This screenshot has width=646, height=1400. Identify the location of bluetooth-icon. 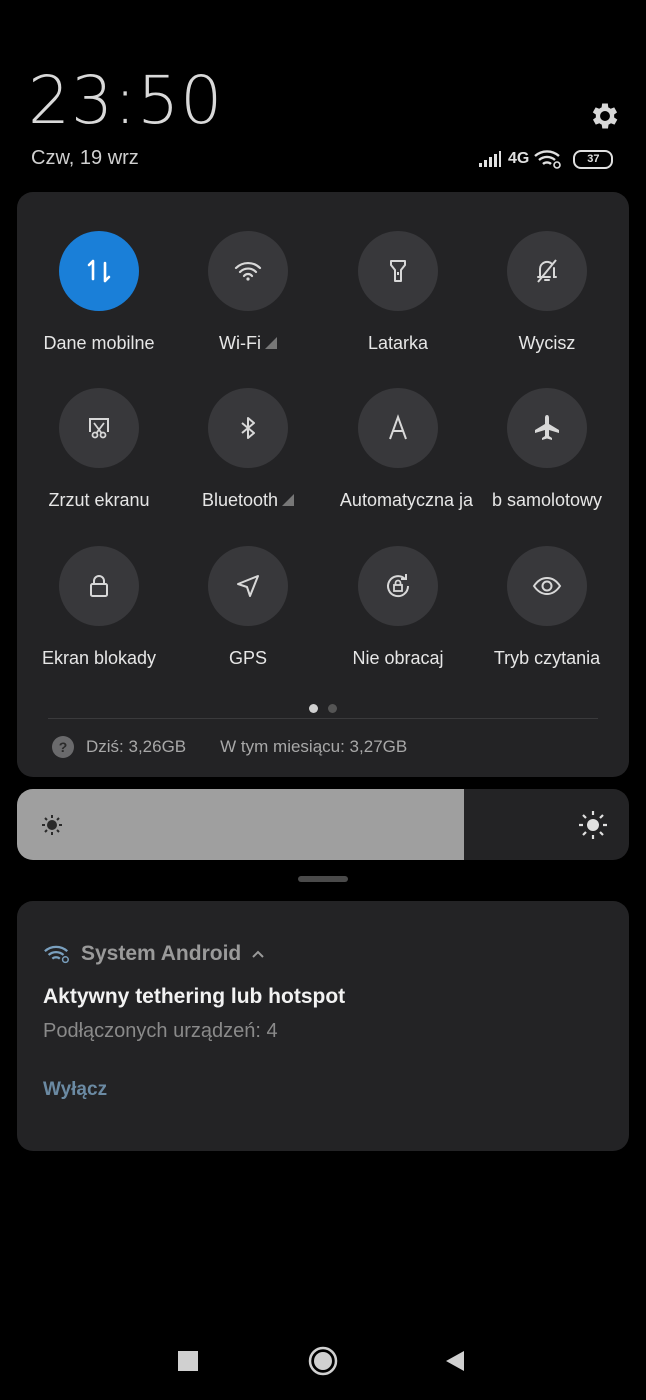
(248, 428).